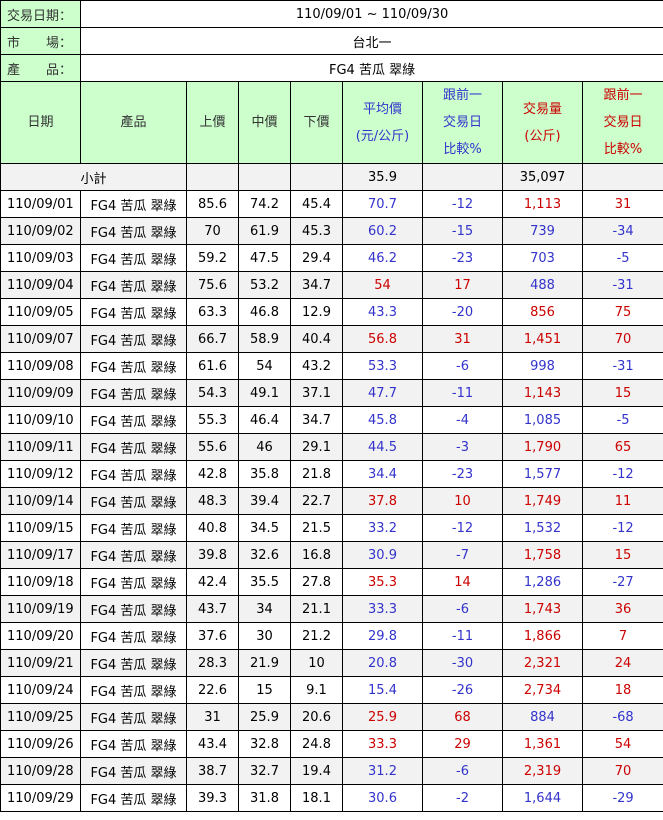  I want to click on row-low: 10, so click(316, 663).